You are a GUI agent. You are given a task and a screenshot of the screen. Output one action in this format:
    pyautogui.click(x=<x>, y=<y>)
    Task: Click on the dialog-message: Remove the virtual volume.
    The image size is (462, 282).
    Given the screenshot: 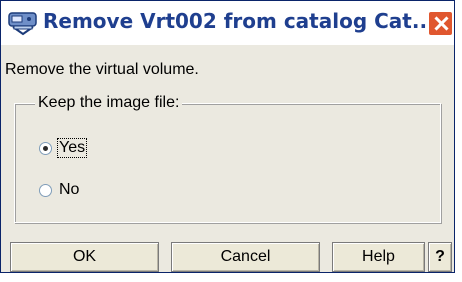 What is the action you would take?
    pyautogui.click(x=102, y=69)
    